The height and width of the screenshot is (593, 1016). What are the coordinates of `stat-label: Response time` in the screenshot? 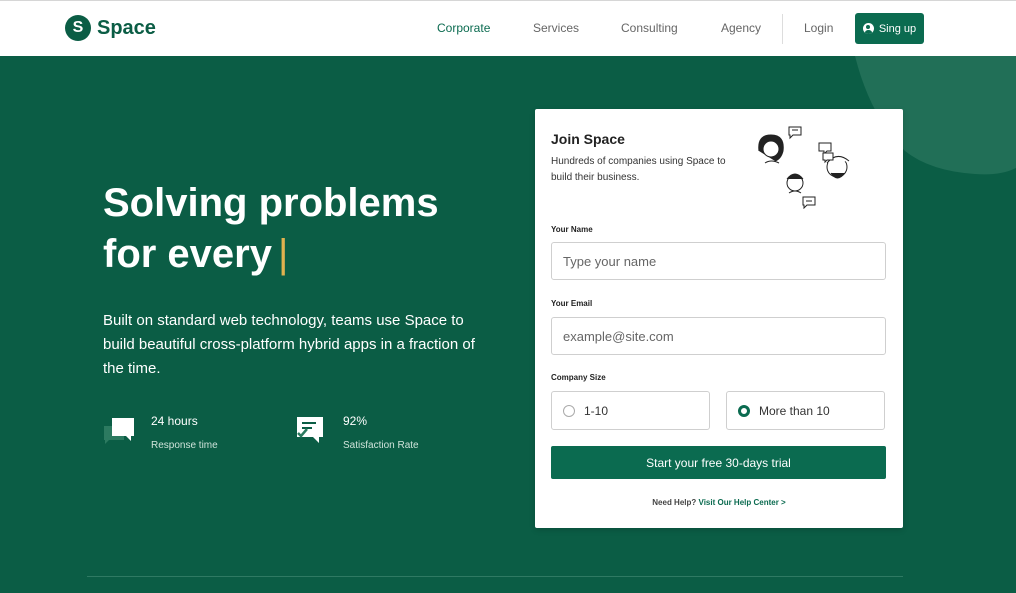 It's located at (184, 445).